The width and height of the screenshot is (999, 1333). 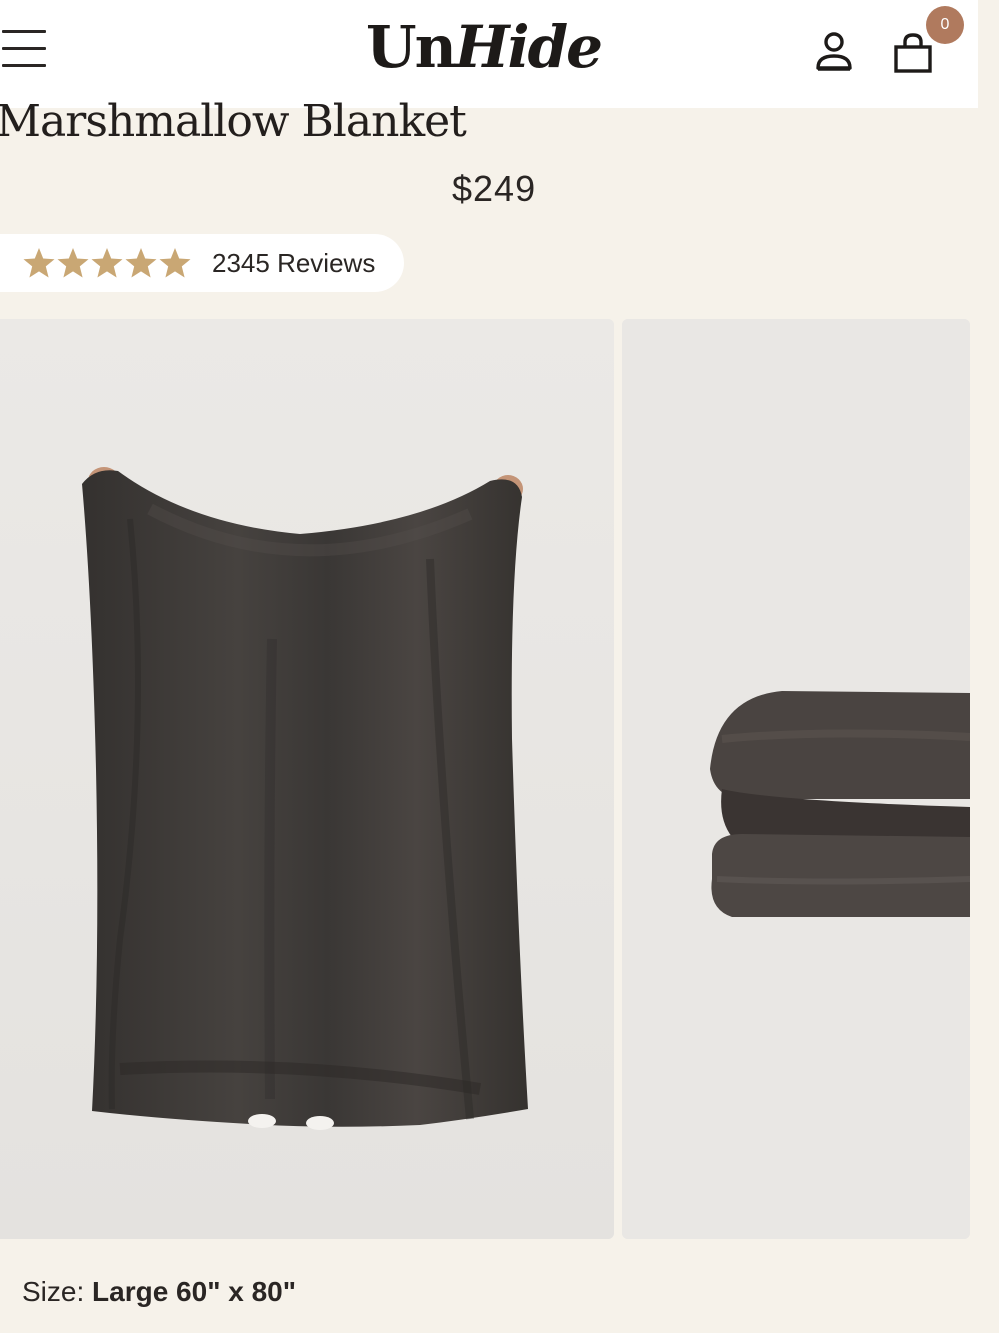 What do you see at coordinates (202, 263) in the screenshot?
I see `reviews-summary: 2345 Reviews` at bounding box center [202, 263].